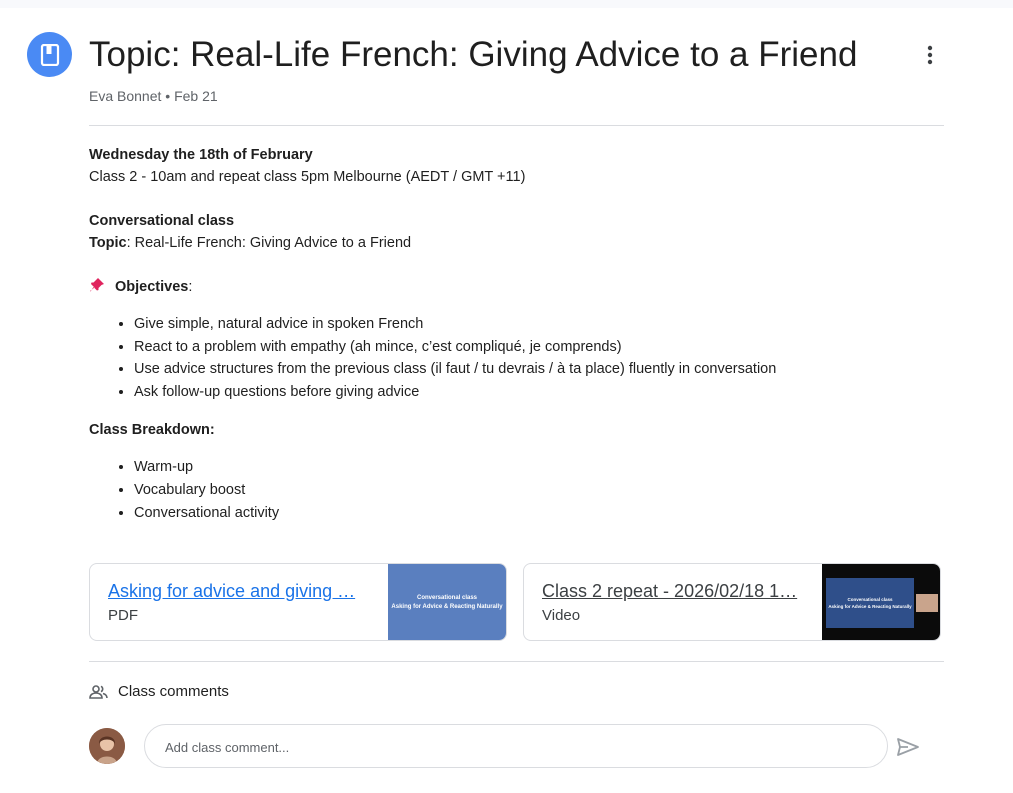  Describe the element at coordinates (541, 490) in the screenshot. I see `list-item: Vocabulary boost` at that location.